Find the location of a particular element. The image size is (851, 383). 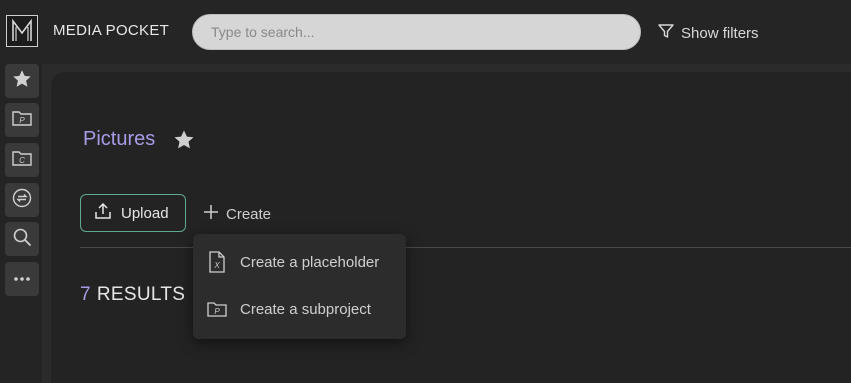

sidebar-item-search is located at coordinates (22, 239).